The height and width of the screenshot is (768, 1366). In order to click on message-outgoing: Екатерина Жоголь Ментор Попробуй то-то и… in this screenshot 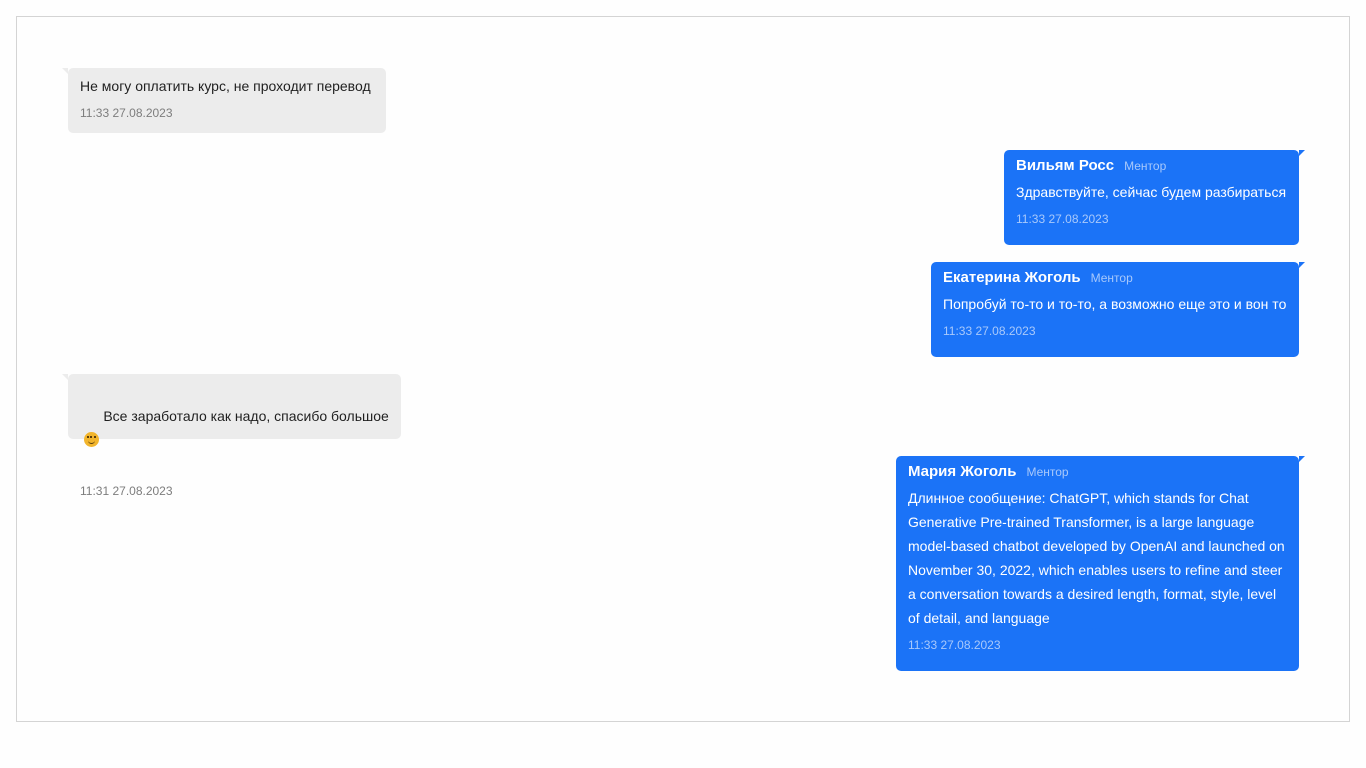, I will do `click(1118, 309)`.